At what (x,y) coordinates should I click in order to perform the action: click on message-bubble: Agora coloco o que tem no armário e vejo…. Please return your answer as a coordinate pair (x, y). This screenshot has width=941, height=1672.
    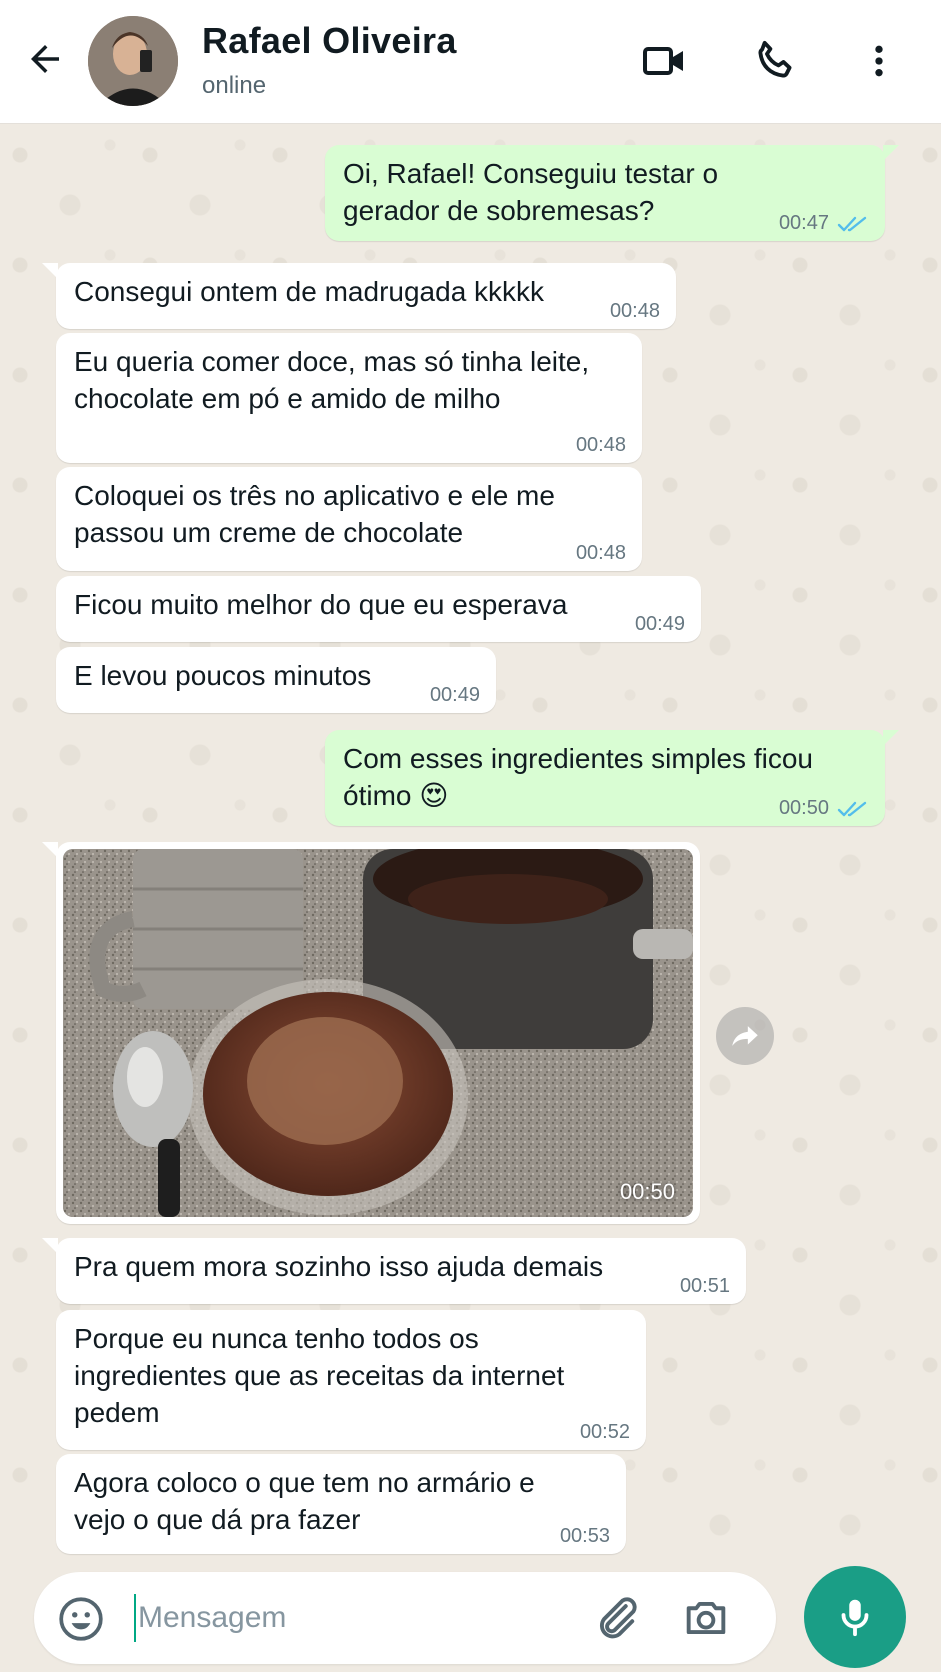
    Looking at the image, I should click on (341, 1504).